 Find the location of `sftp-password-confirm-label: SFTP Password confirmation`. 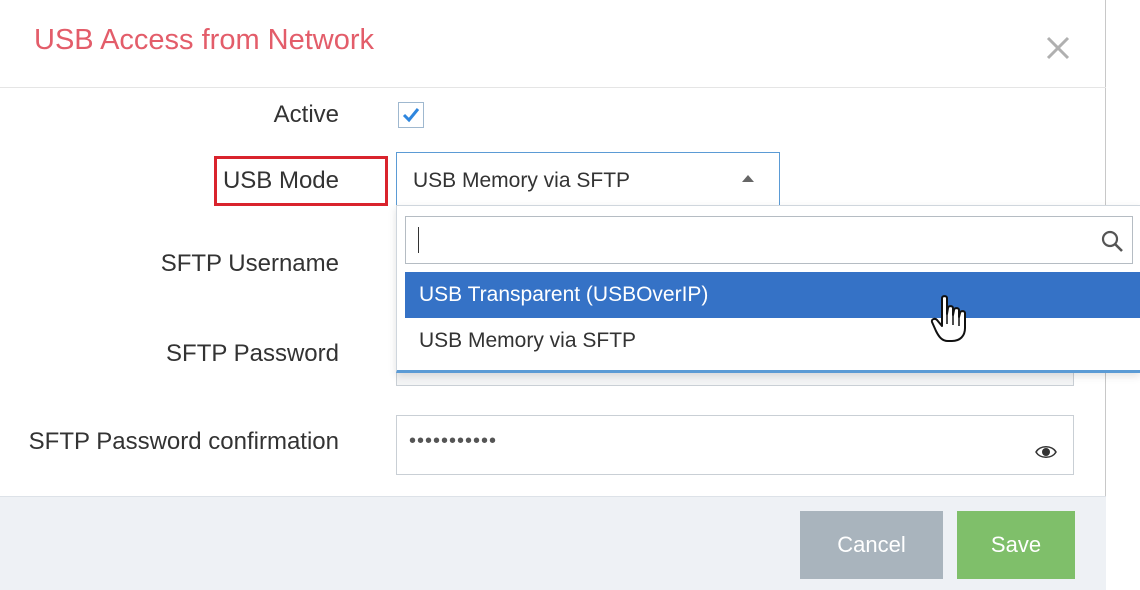

sftp-password-confirm-label: SFTP Password confirmation is located at coordinates (183, 441).